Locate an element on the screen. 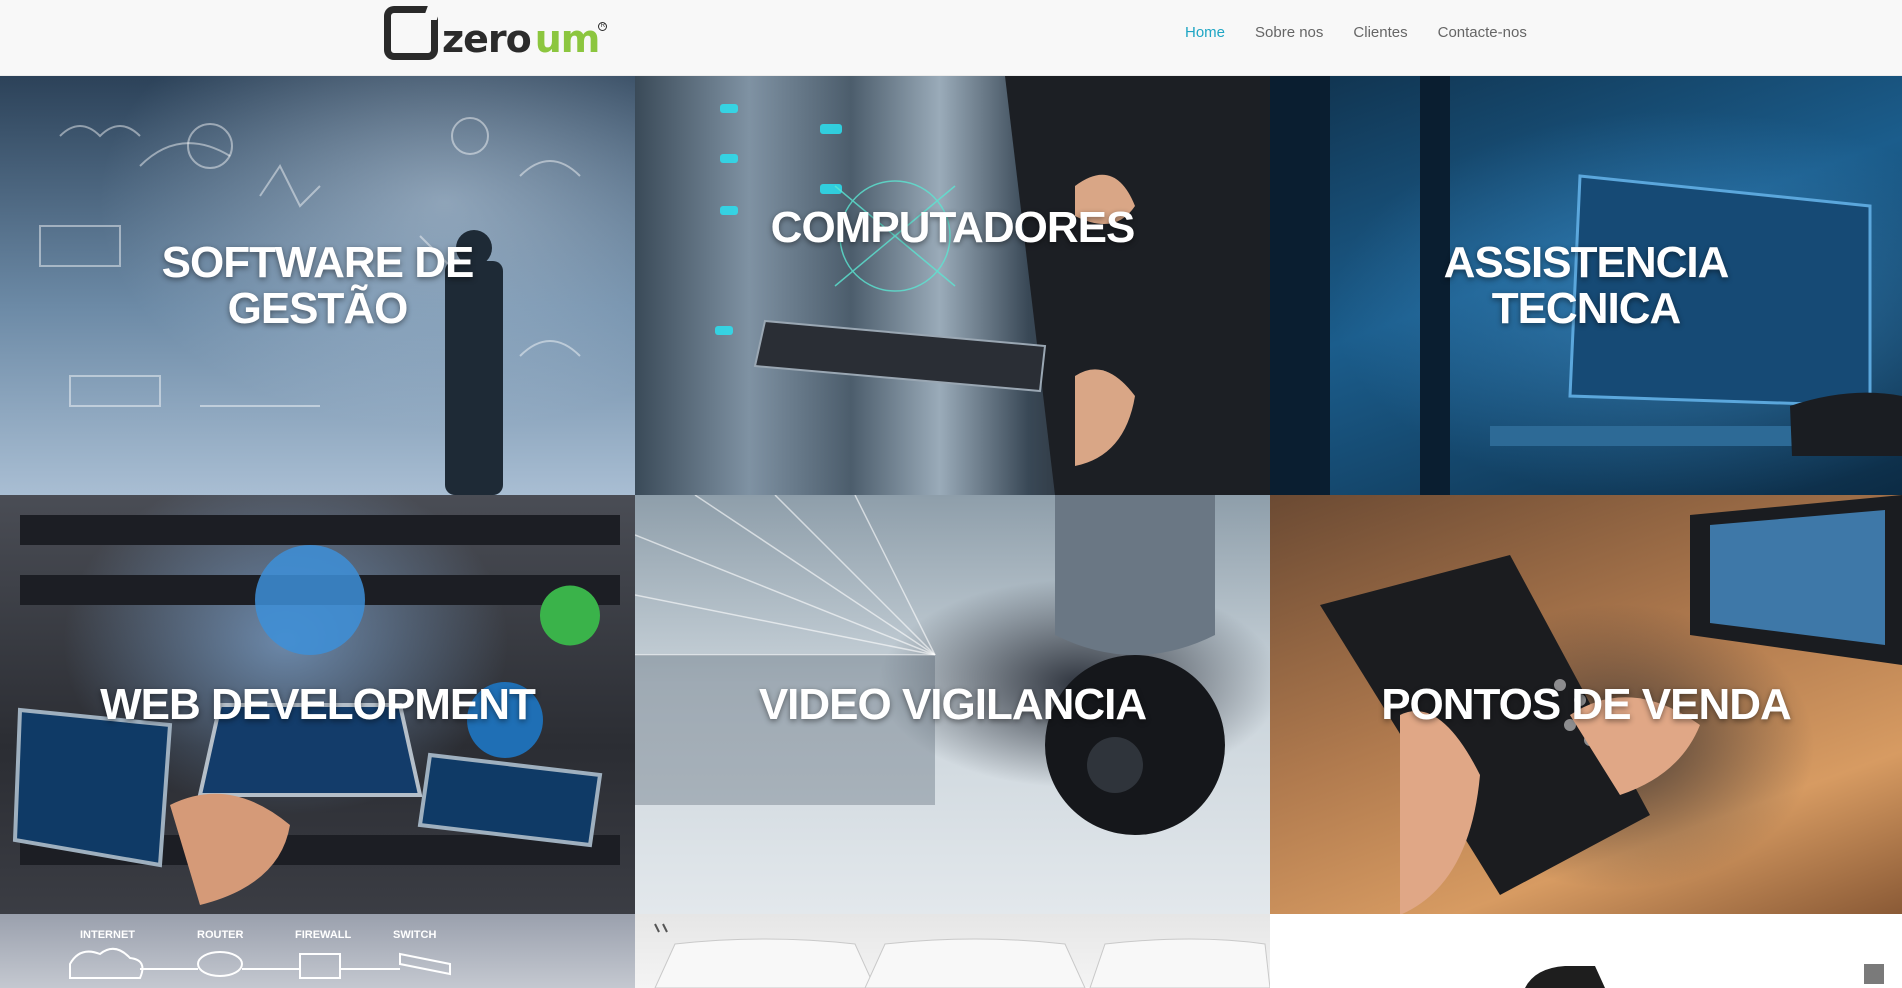  network-label-internet: INTERNET is located at coordinates (107, 935).